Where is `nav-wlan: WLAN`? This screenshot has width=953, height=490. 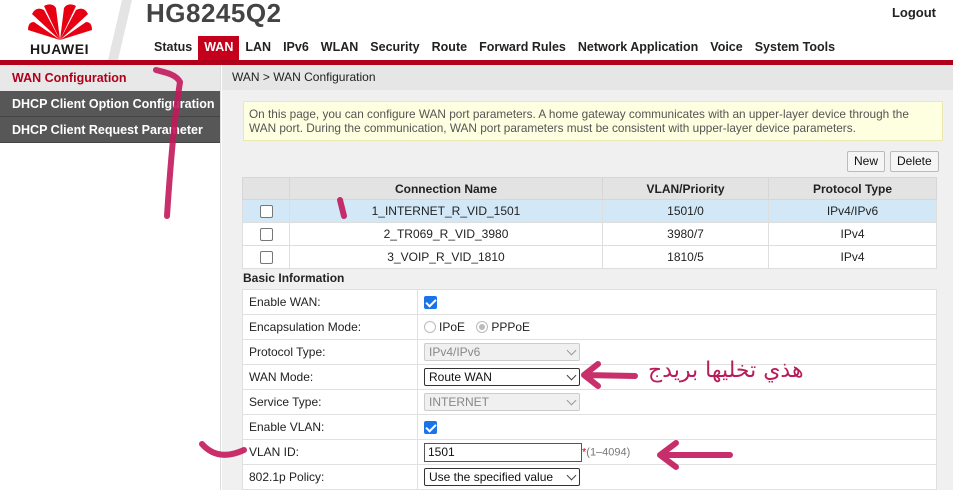 nav-wlan: WLAN is located at coordinates (340, 48).